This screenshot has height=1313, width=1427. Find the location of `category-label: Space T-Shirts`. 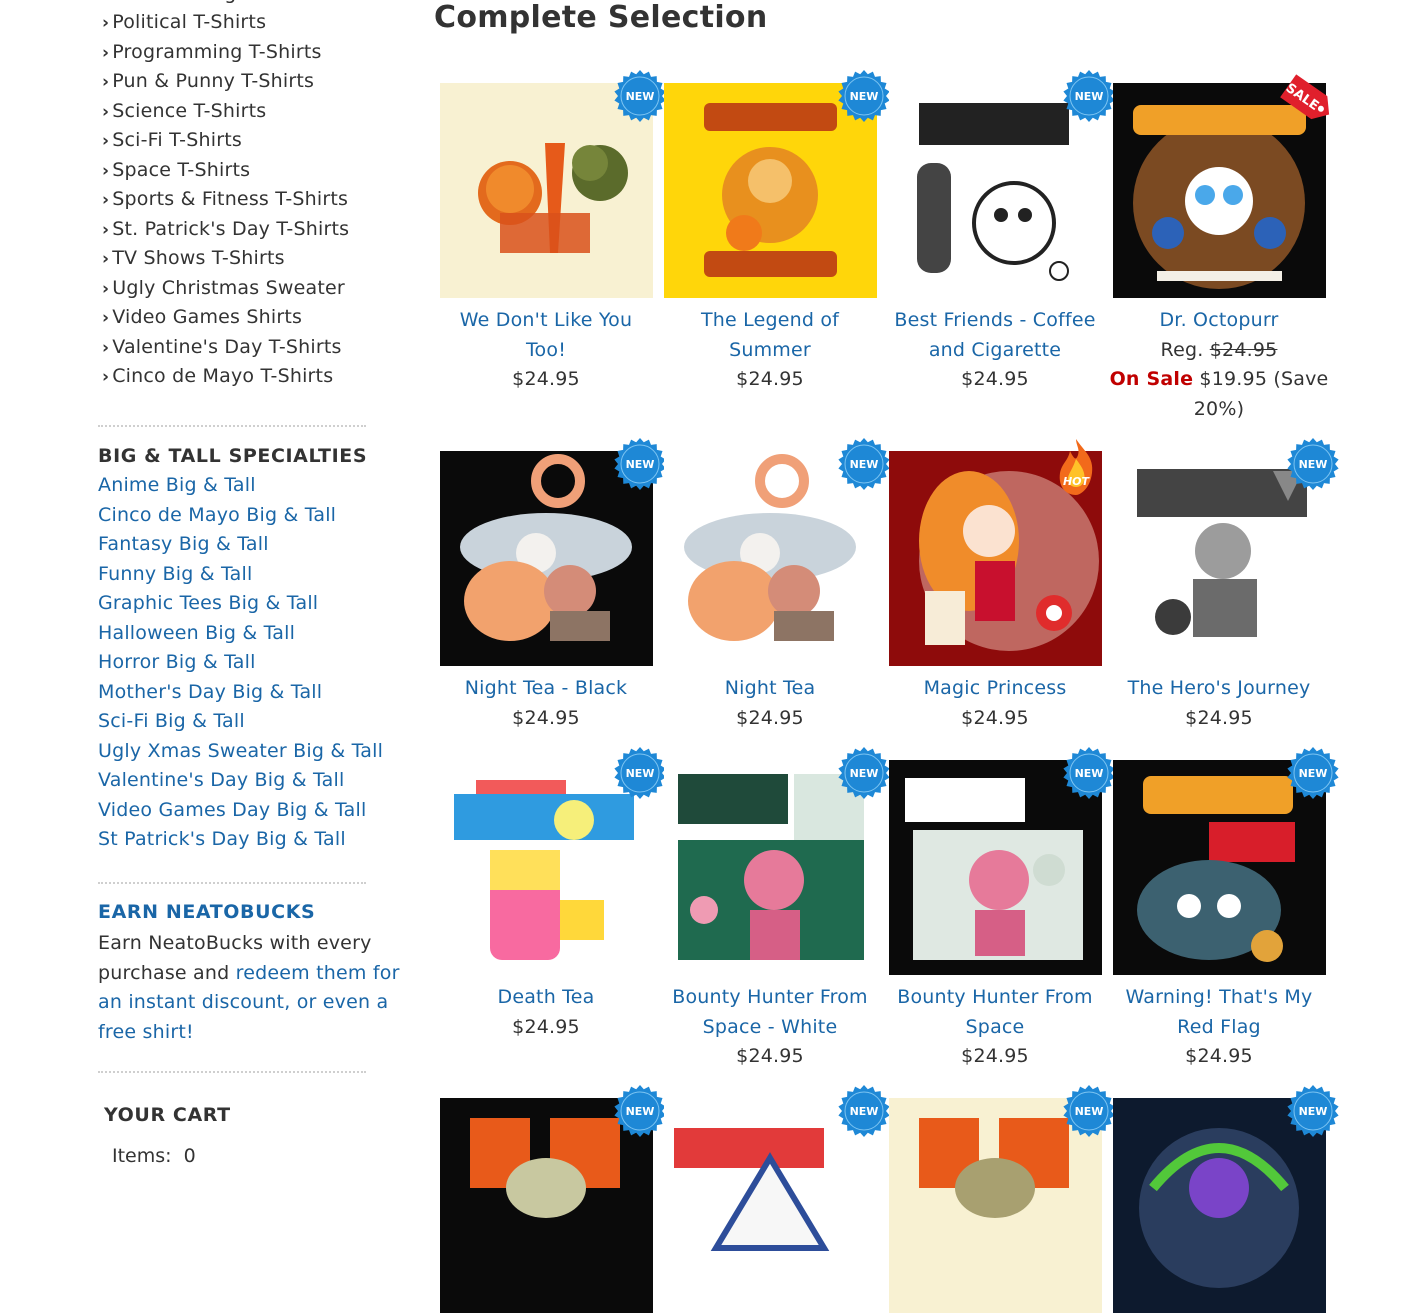

category-label: Space T-Shirts is located at coordinates (181, 169).